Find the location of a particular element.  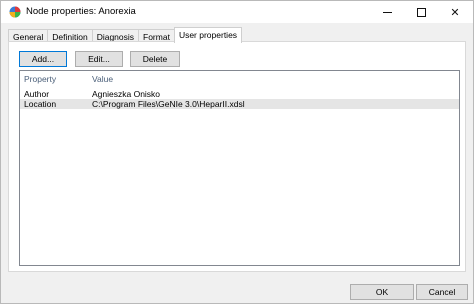

maximize-icon is located at coordinates (421, 12).